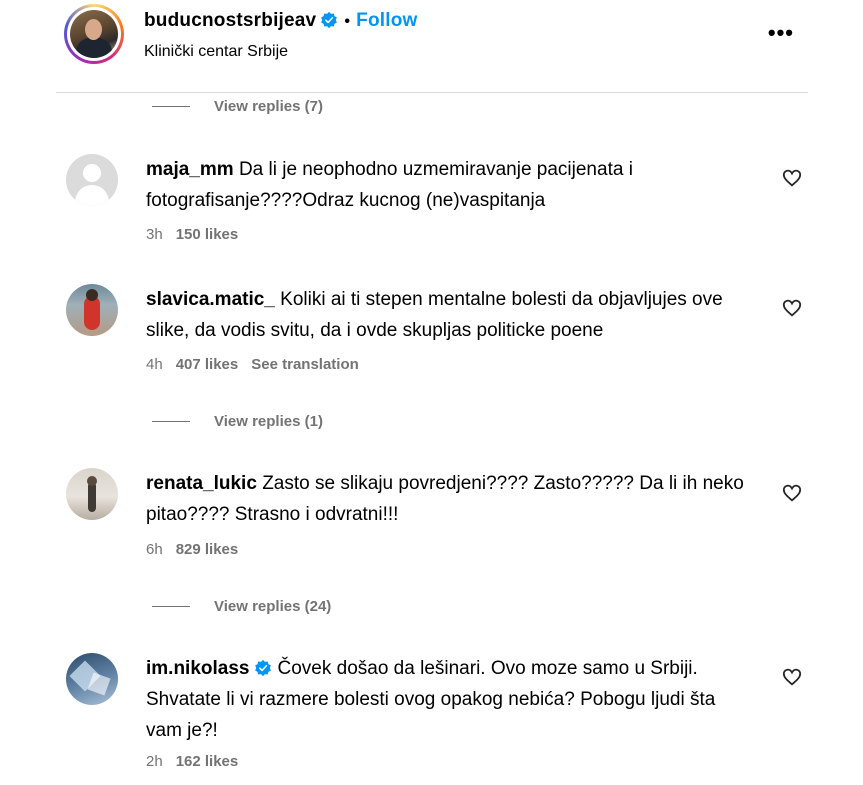 This screenshot has width=863, height=785. I want to click on avatar-ring-inner, so click(94, 34).